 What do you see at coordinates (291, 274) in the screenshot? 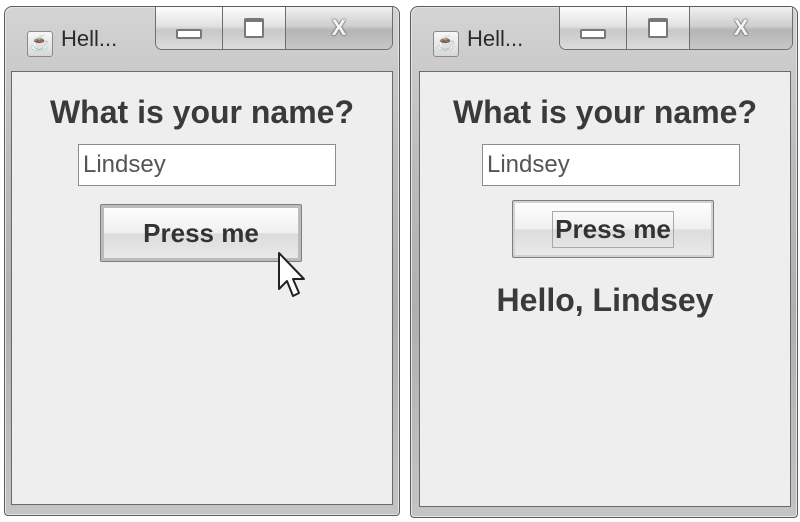
I see `mouse-pointer-icon` at bounding box center [291, 274].